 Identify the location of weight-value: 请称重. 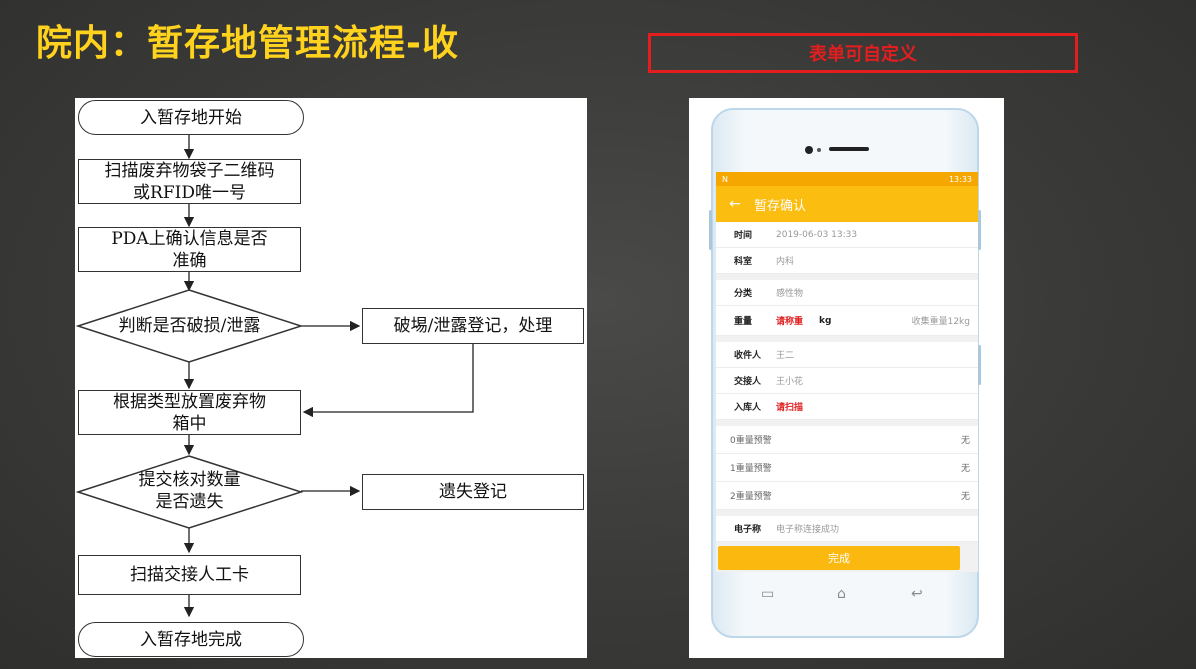
(789, 320).